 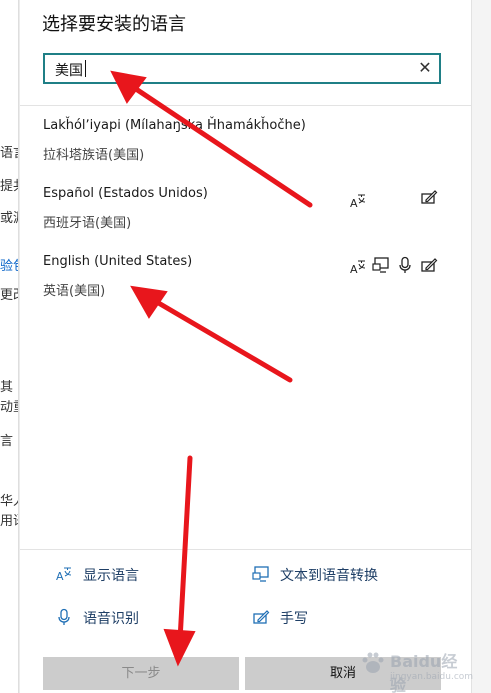 What do you see at coordinates (7, 441) in the screenshot?
I see `bg-text-fragment: 言` at bounding box center [7, 441].